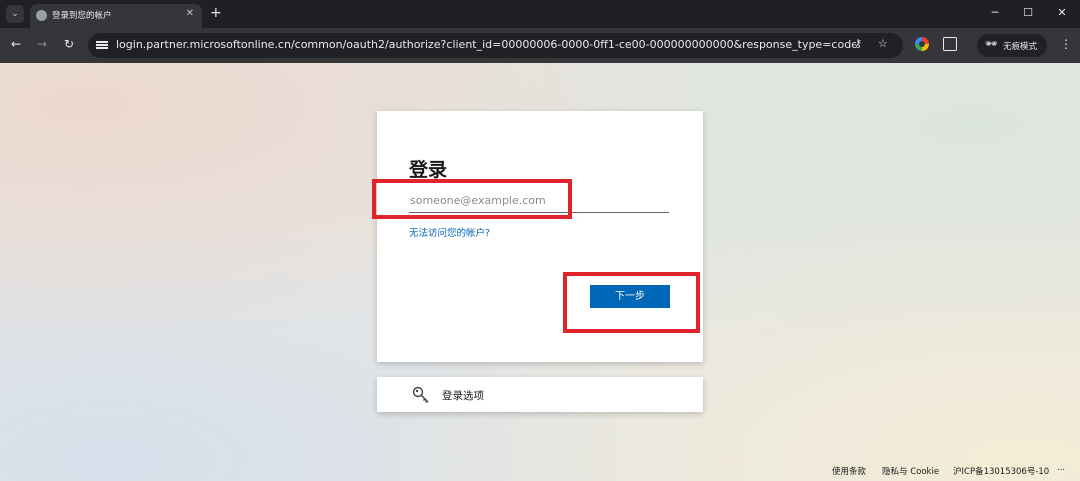  What do you see at coordinates (995, 13) in the screenshot?
I see `minimize-icon: ─` at bounding box center [995, 13].